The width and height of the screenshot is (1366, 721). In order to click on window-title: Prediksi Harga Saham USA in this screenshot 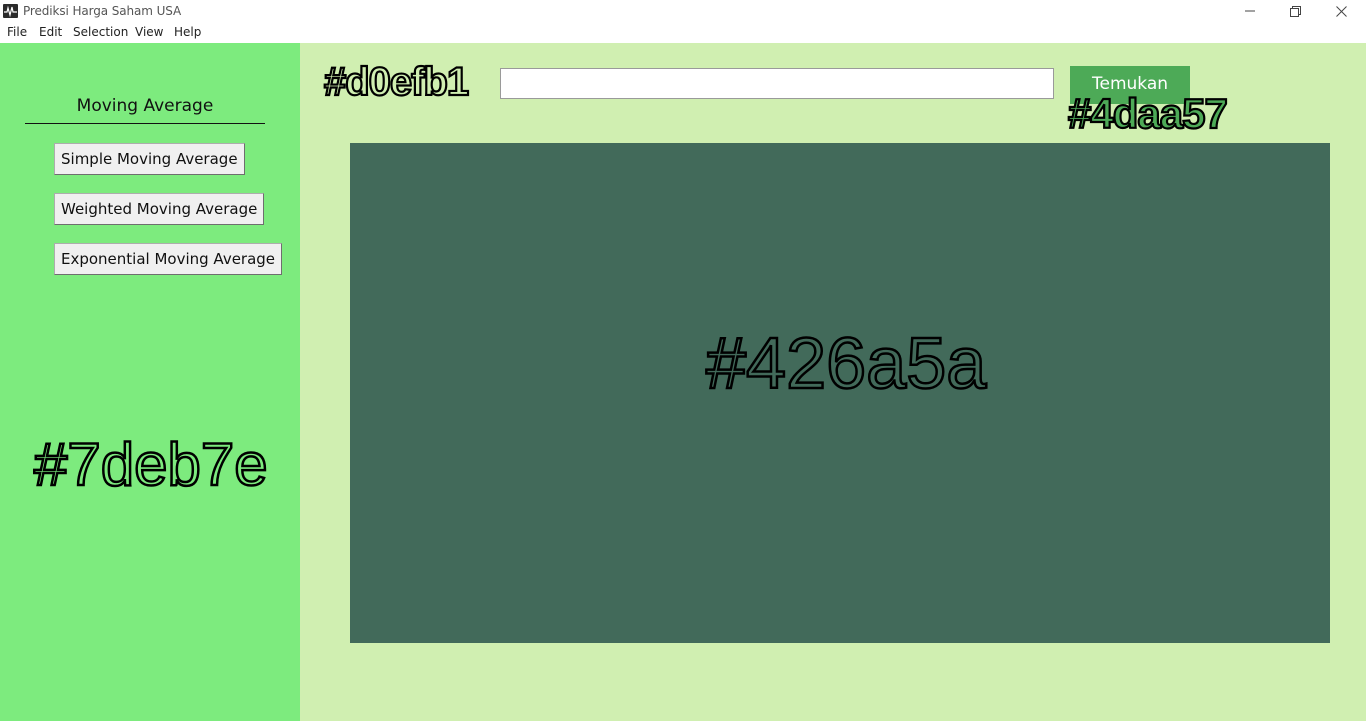, I will do `click(102, 11)`.